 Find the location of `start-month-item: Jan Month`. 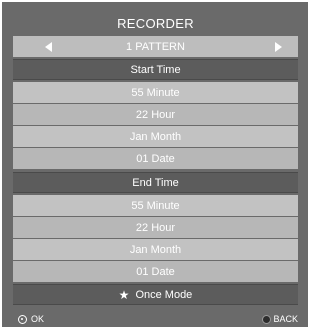

start-month-item: Jan Month is located at coordinates (155, 136).